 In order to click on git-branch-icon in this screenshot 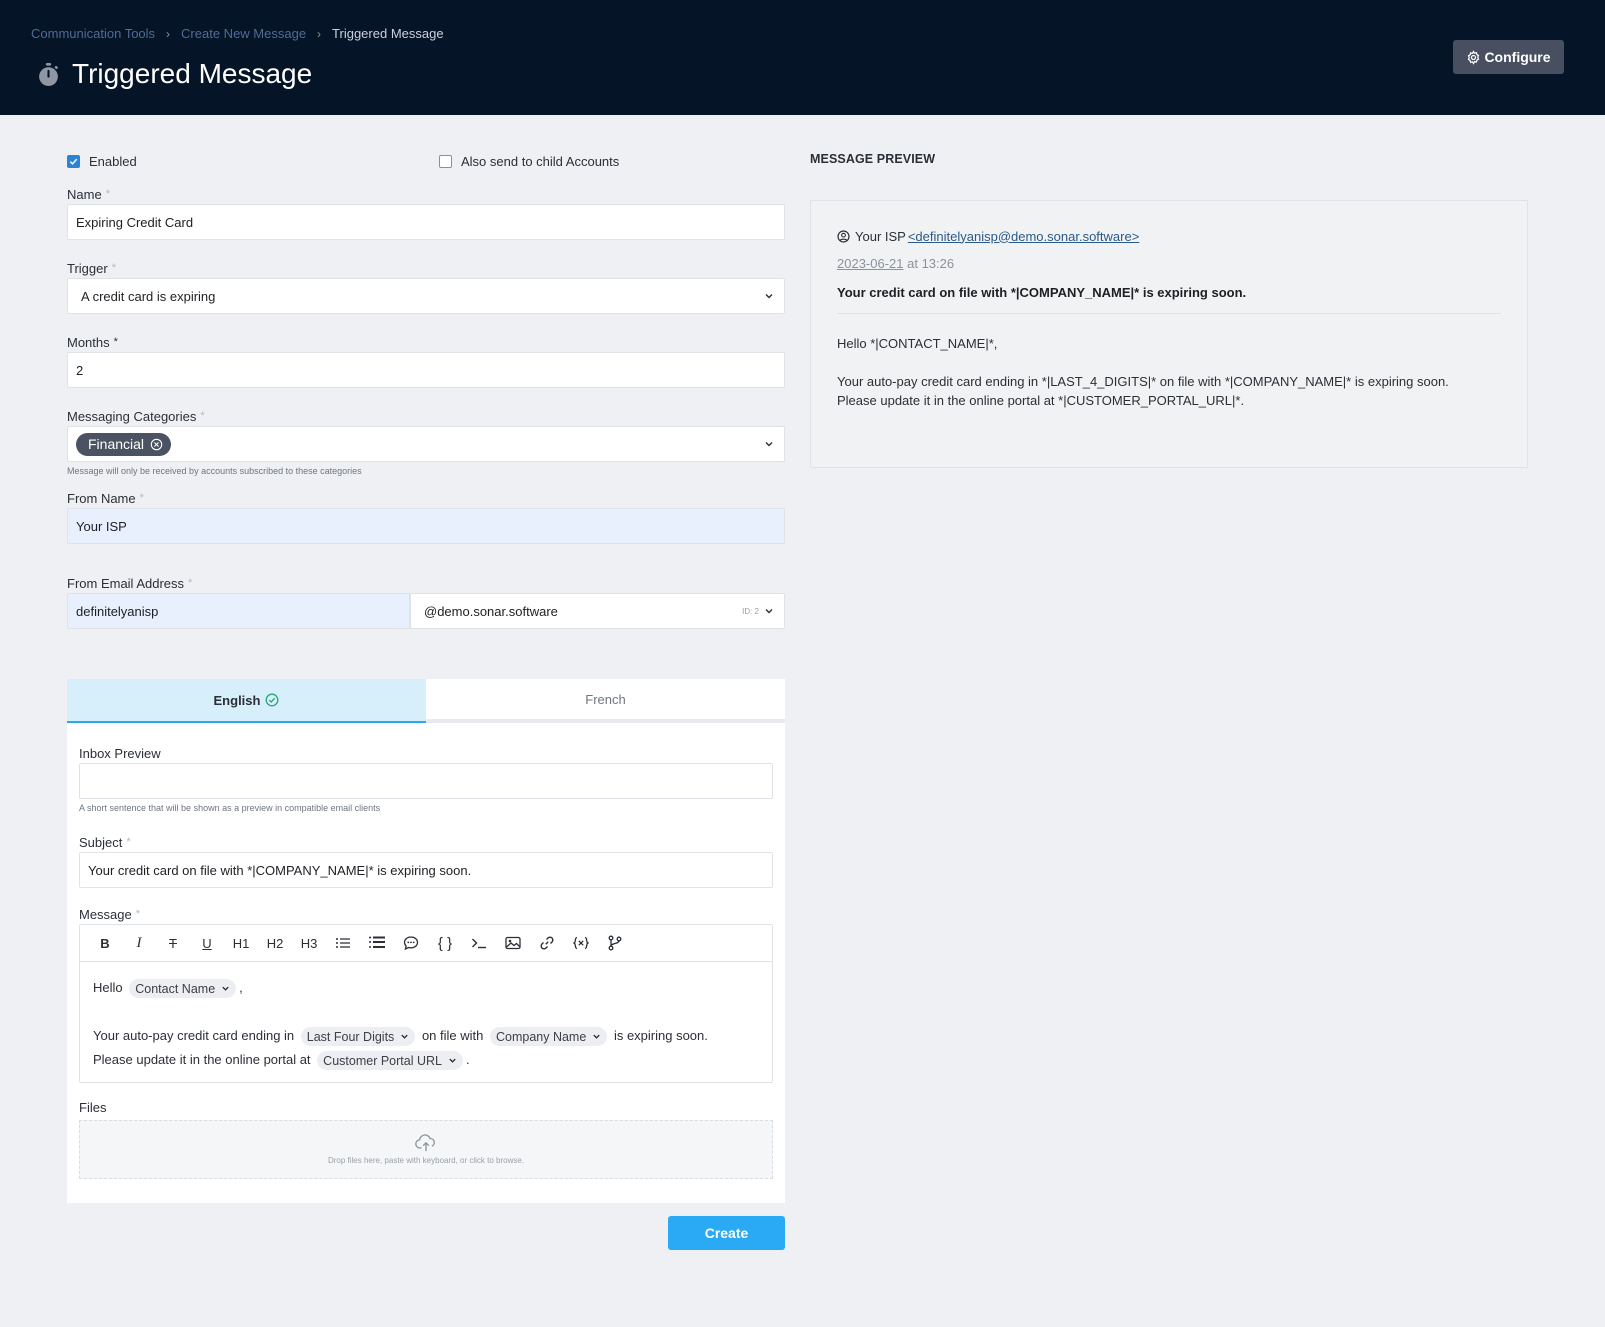, I will do `click(615, 943)`.